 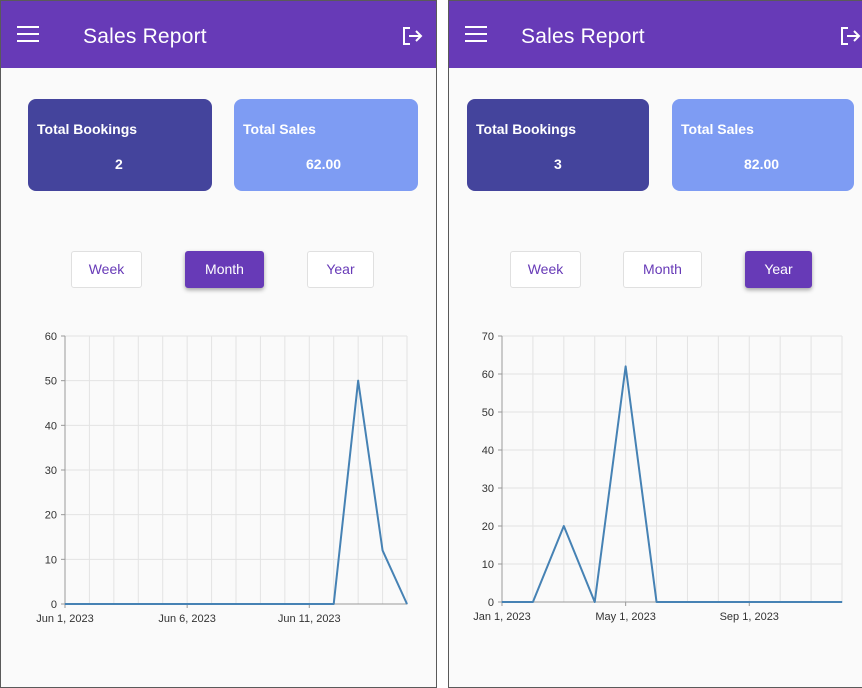 What do you see at coordinates (762, 164) in the screenshot?
I see `total-sales-value: 82.00` at bounding box center [762, 164].